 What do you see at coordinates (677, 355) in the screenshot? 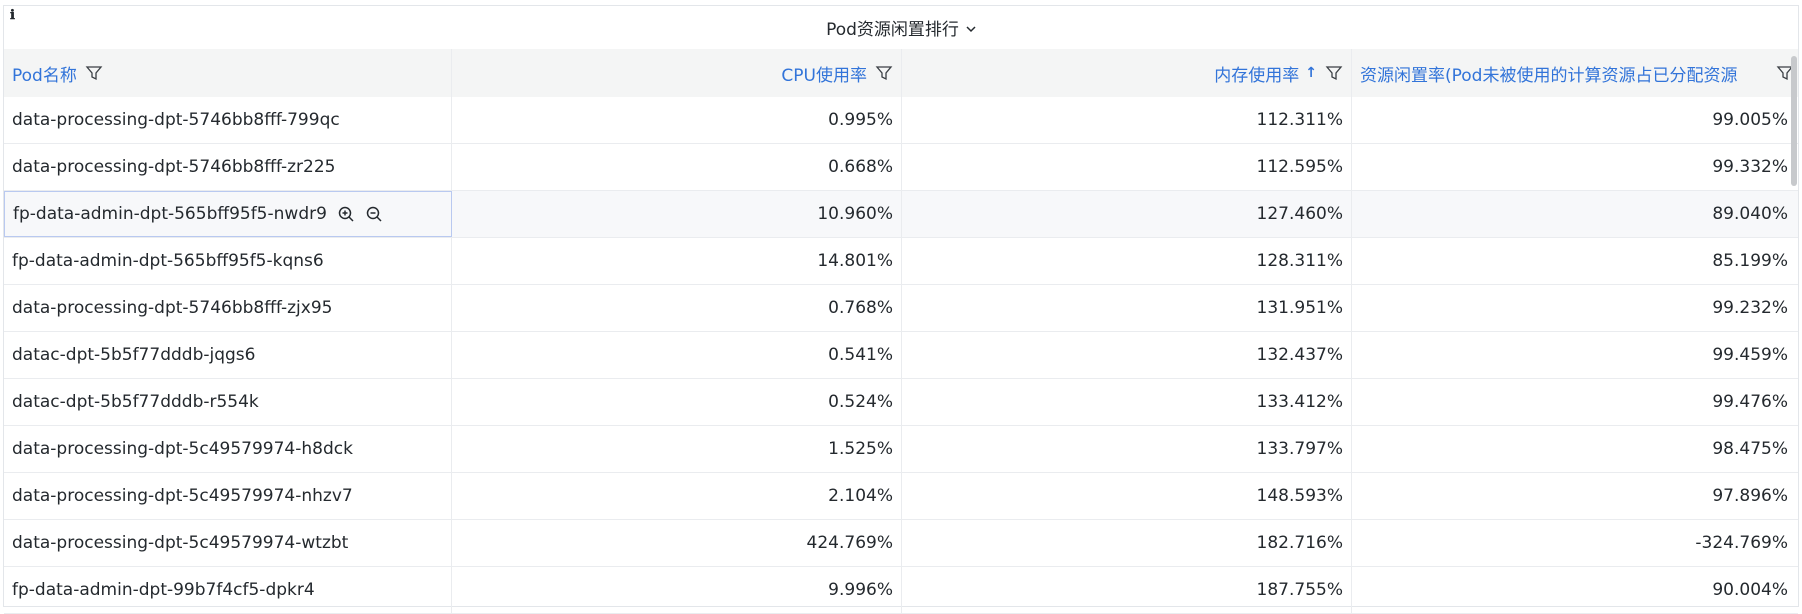
I see `cpu-usage-cell: 0.541%` at bounding box center [677, 355].